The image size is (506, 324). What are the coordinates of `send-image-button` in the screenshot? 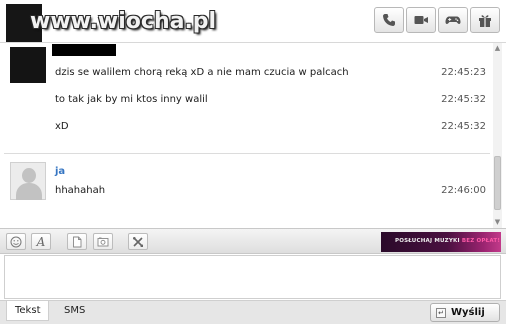 It's located at (103, 241).